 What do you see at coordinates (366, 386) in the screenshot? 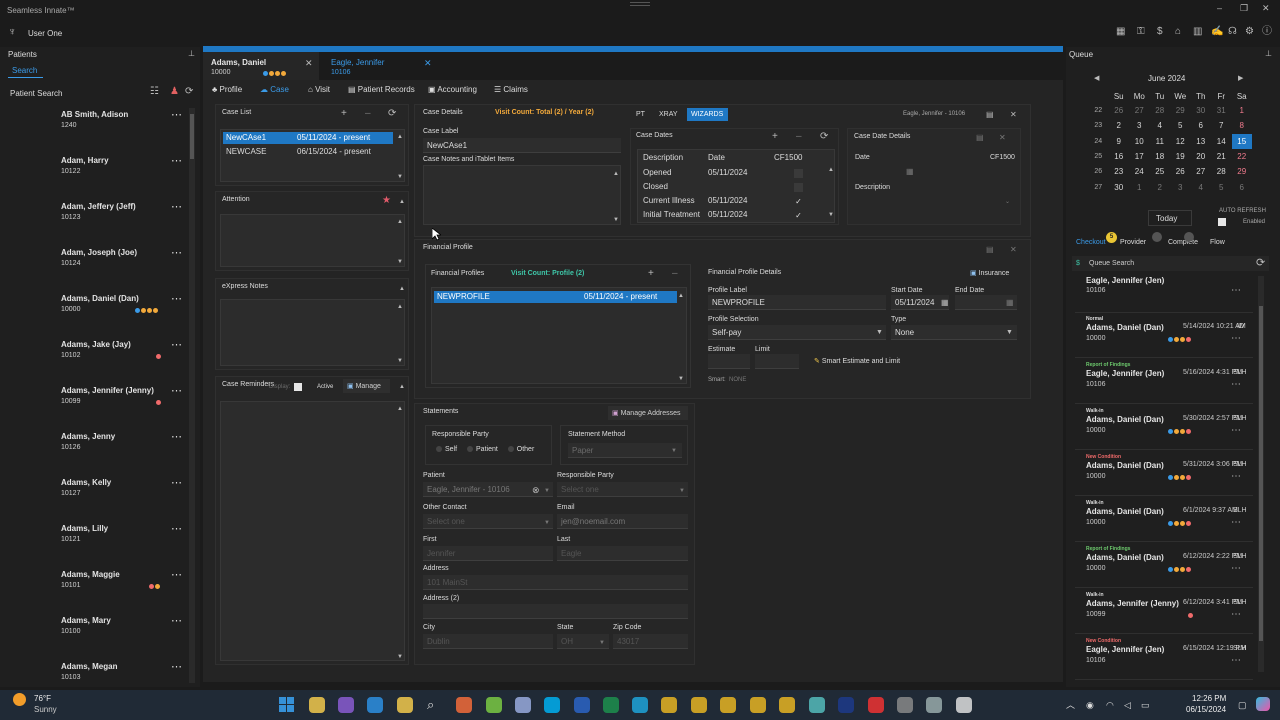
I see `manage-reminders-button: ▣ Manage` at bounding box center [366, 386].